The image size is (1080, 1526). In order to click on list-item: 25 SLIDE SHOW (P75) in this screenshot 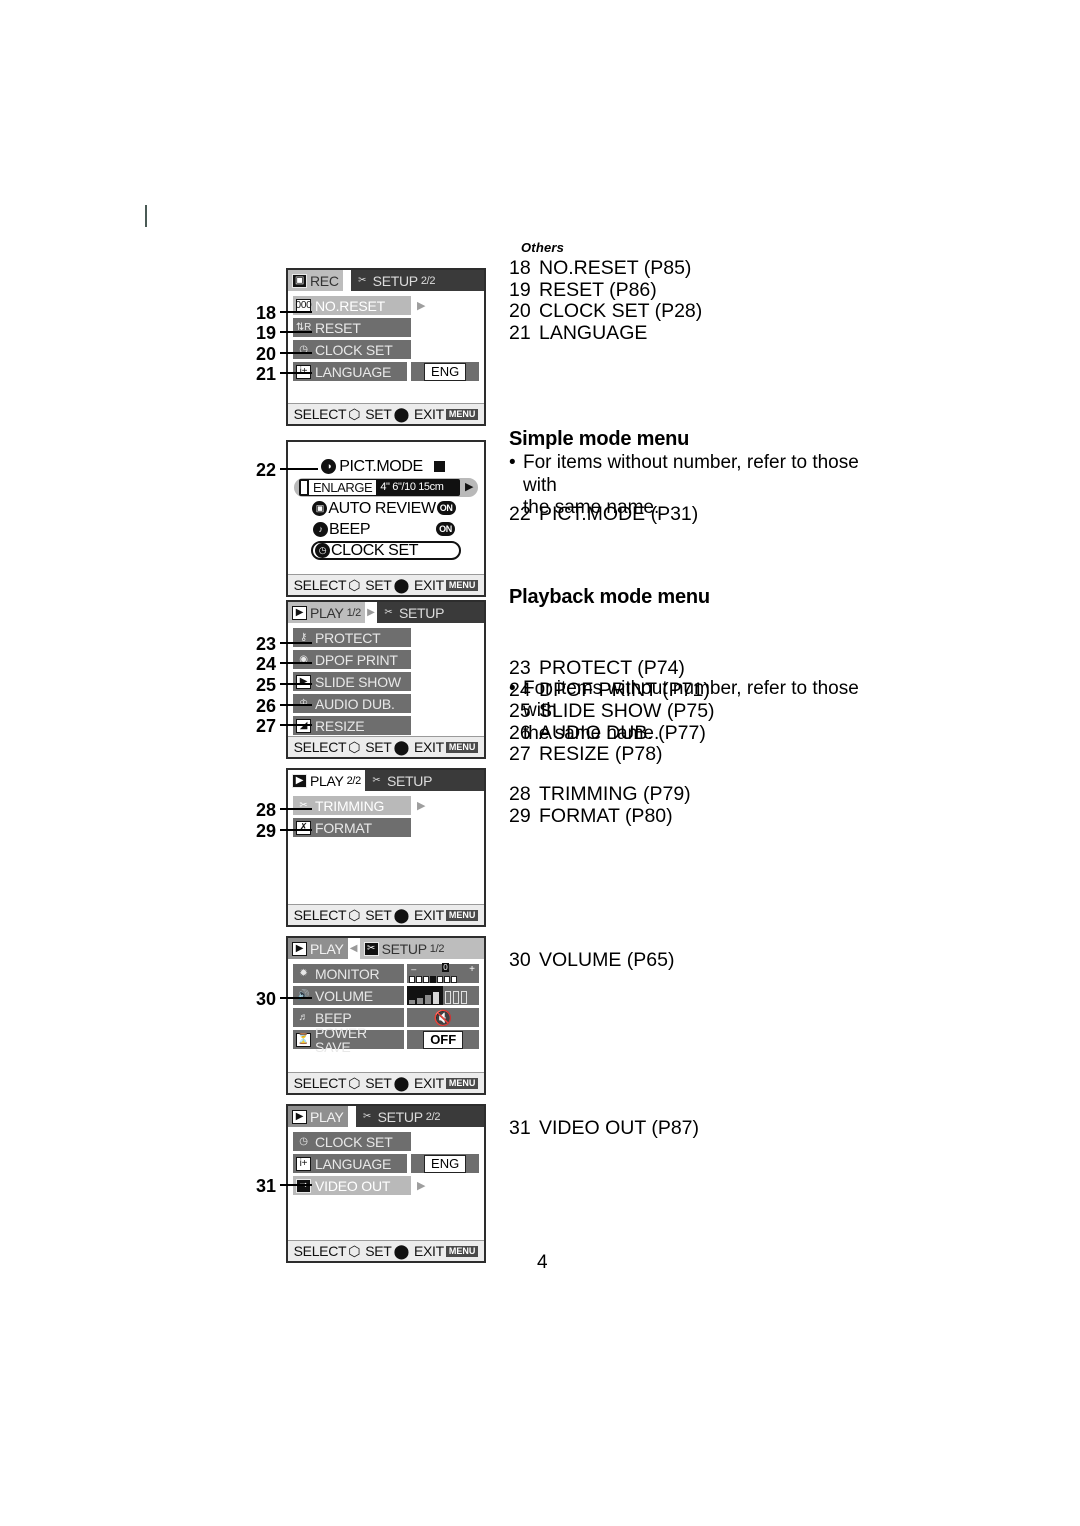, I will do `click(612, 711)`.